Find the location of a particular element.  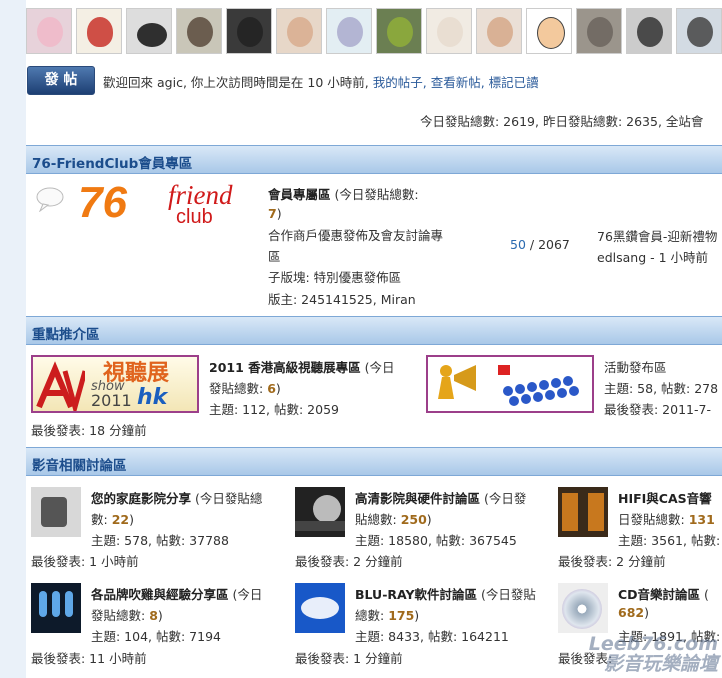

today-count: 日發貼總數: 131 is located at coordinates (666, 518).